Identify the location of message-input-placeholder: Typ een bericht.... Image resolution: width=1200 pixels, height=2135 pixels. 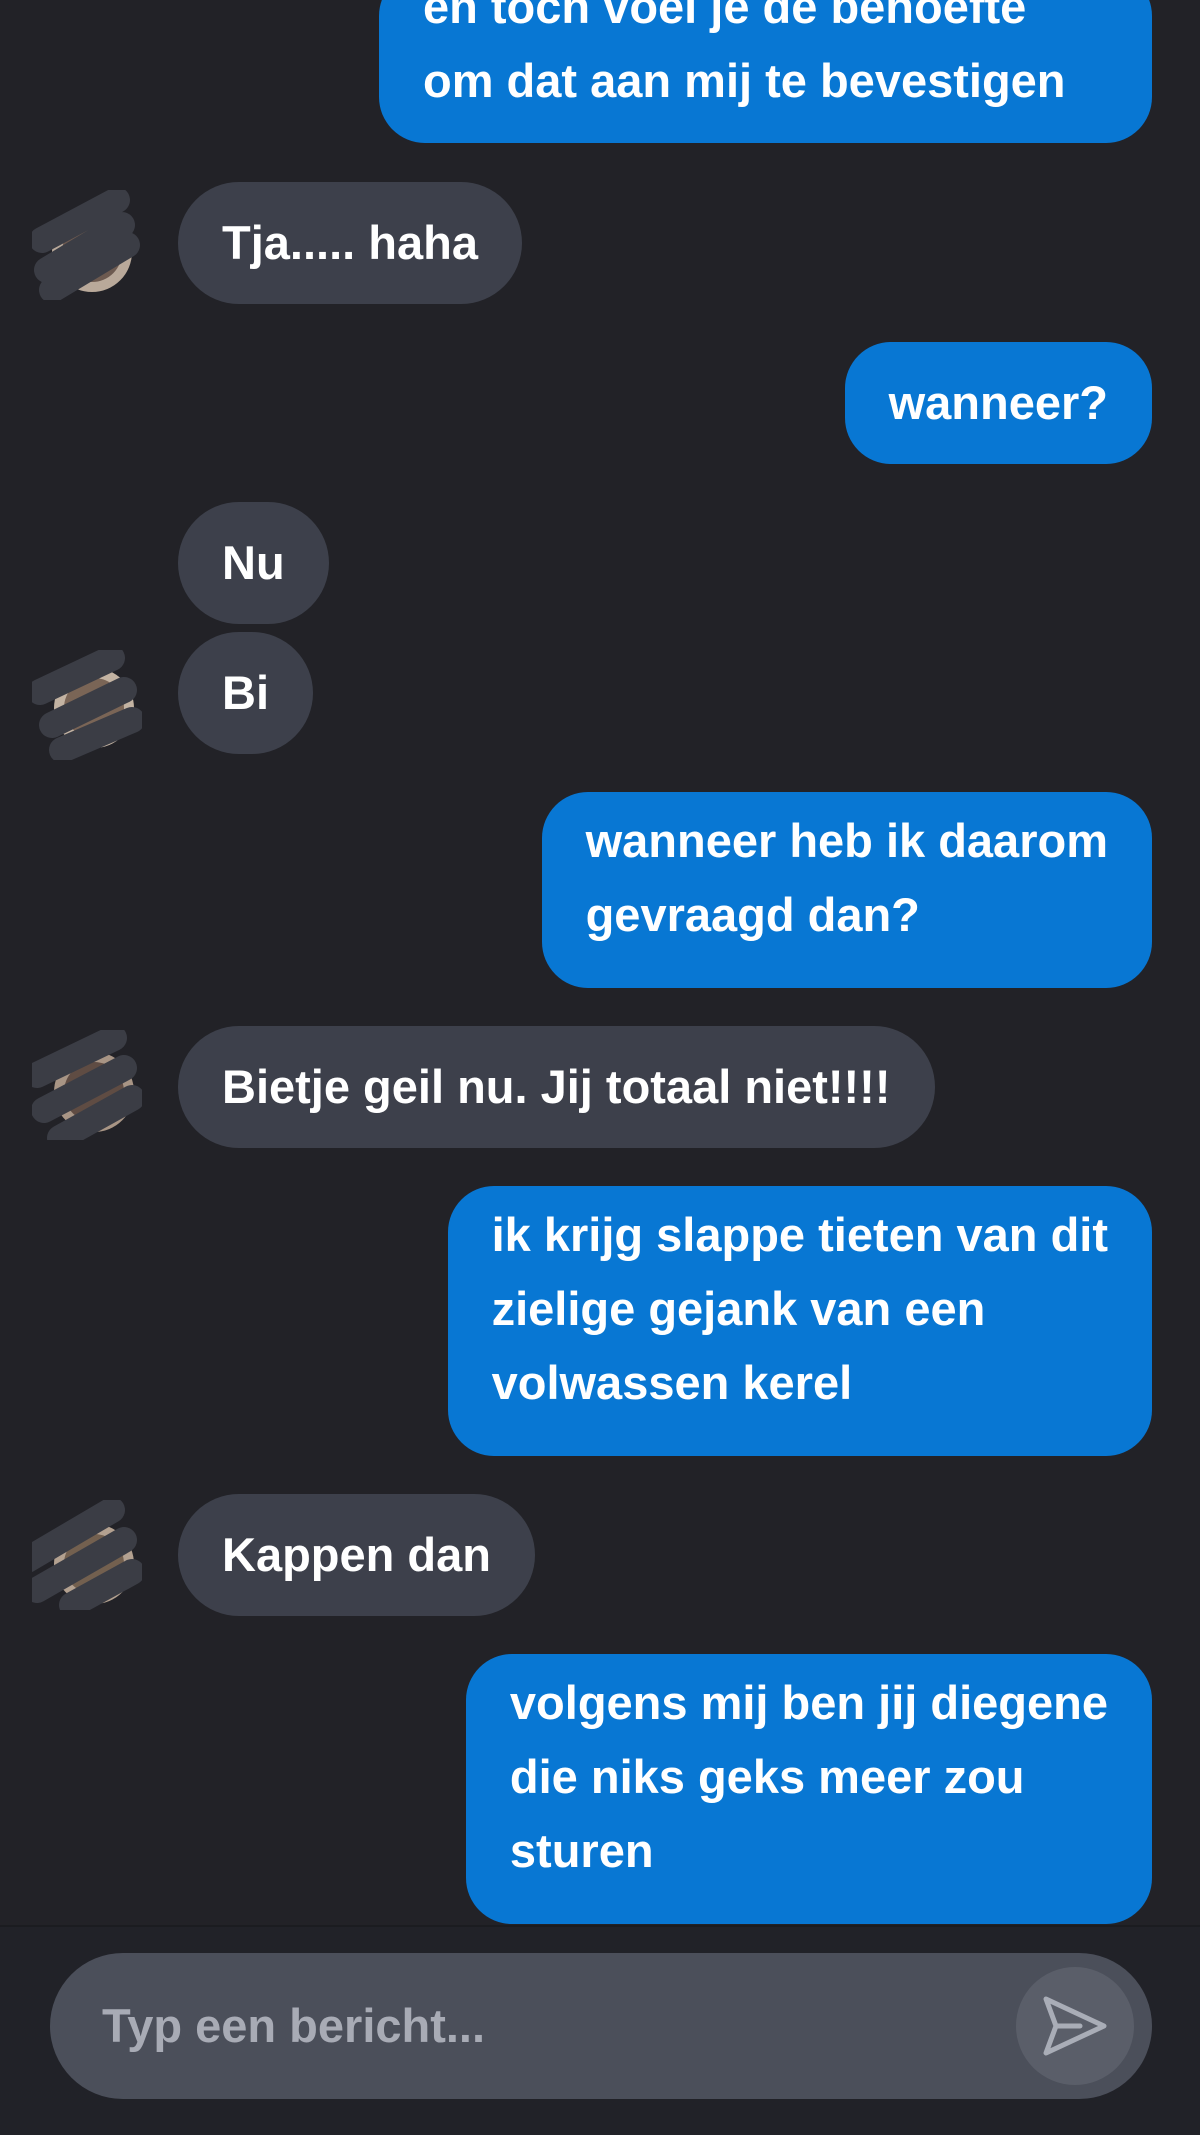
(294, 2025).